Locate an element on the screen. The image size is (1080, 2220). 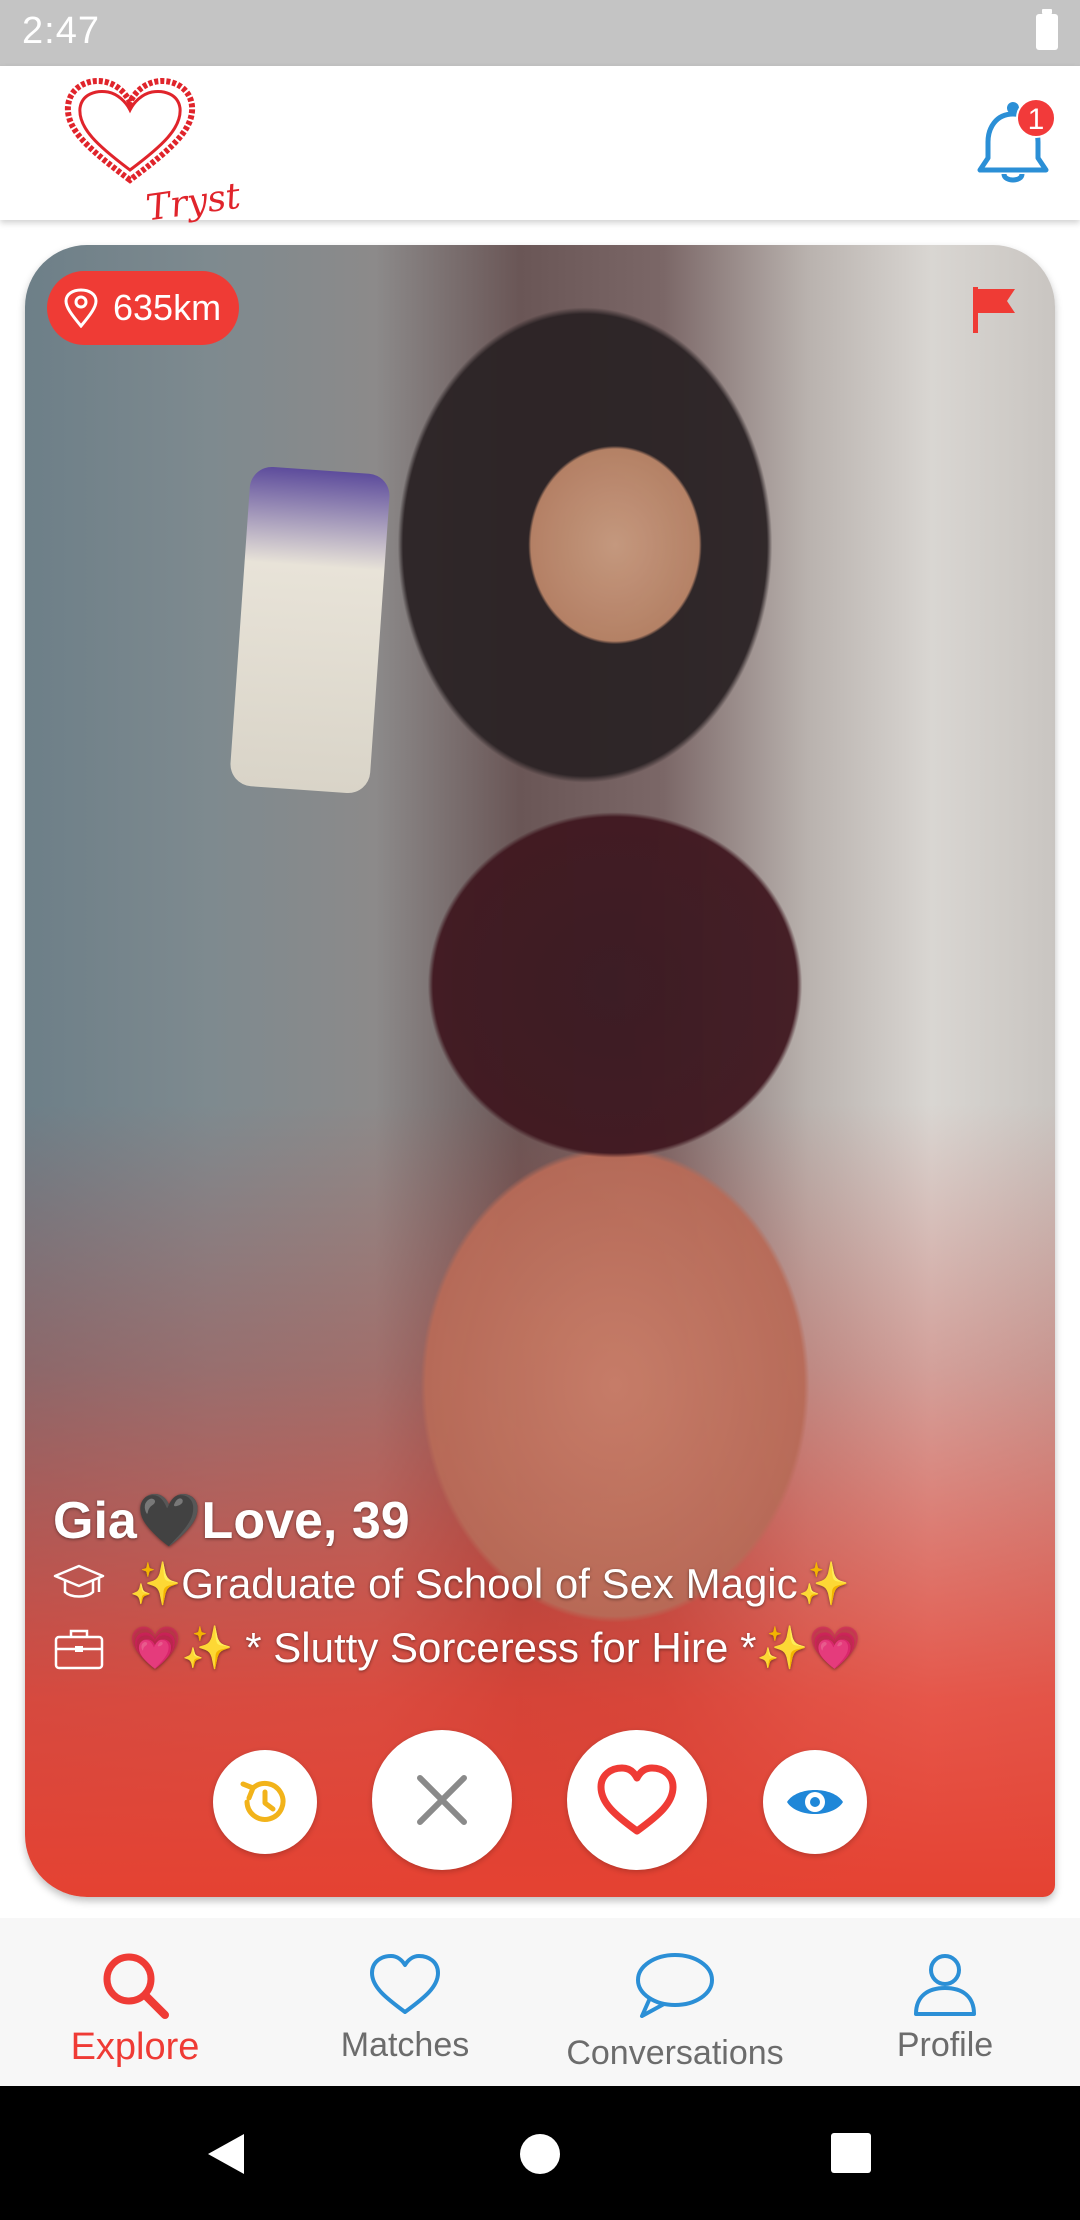
education-row: ✨Graduate of School of Sex Magic✨ is located at coordinates (543, 1584).